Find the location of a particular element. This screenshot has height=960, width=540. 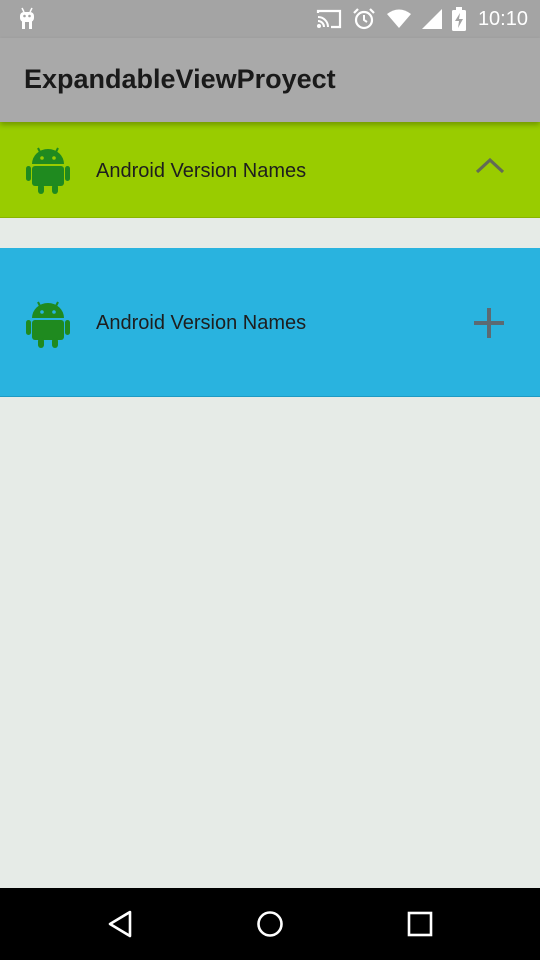

signal-icon is located at coordinates (431, 19).